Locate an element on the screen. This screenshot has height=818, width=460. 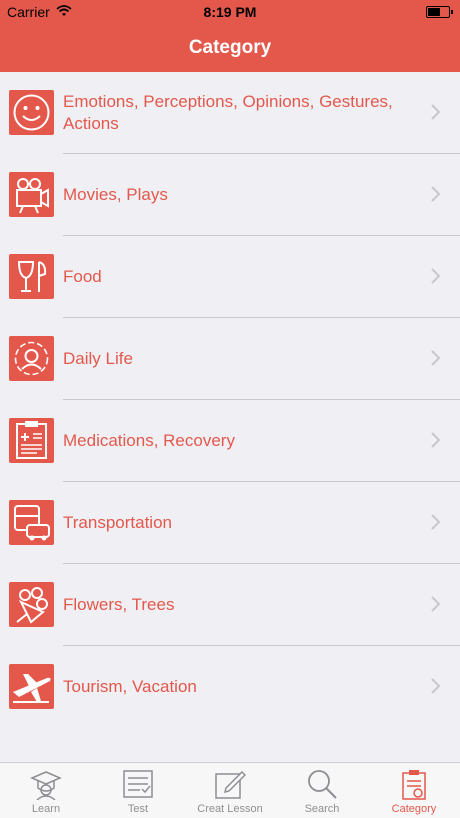
pencil-edit-icon is located at coordinates (230, 784).